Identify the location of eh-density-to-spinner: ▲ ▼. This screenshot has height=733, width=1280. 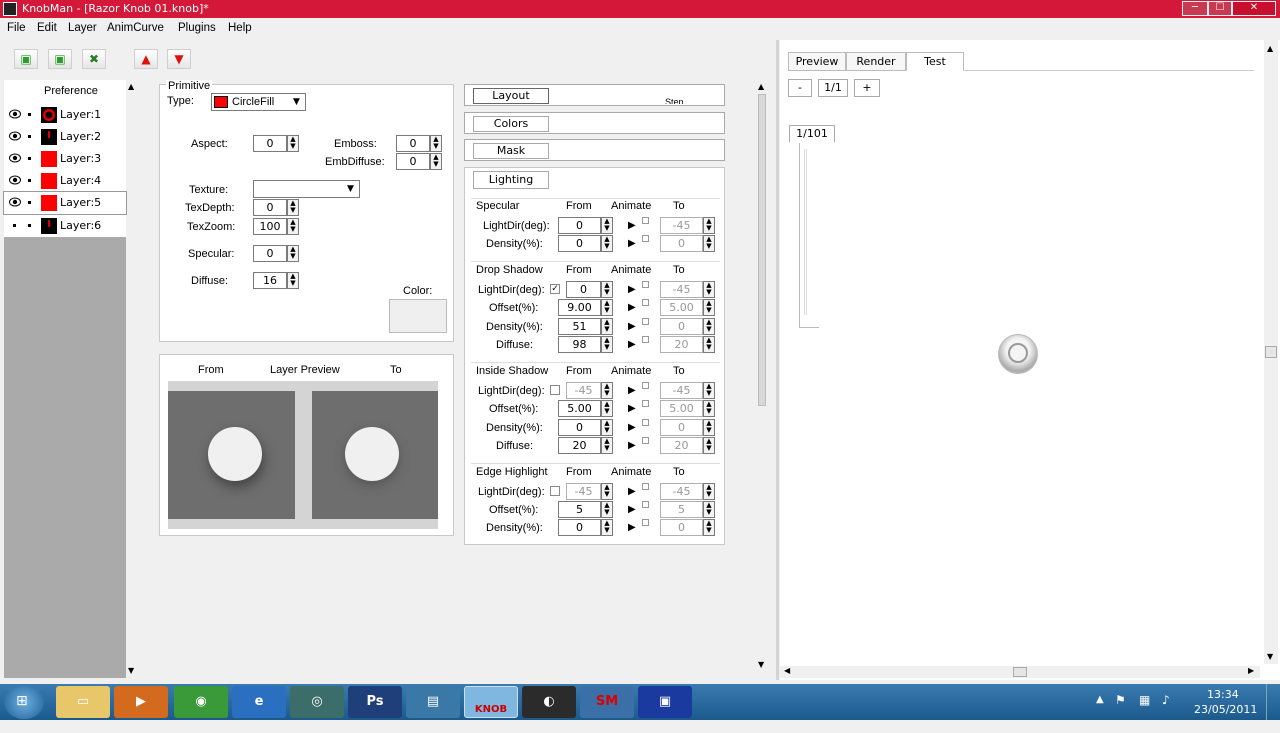
(709, 527).